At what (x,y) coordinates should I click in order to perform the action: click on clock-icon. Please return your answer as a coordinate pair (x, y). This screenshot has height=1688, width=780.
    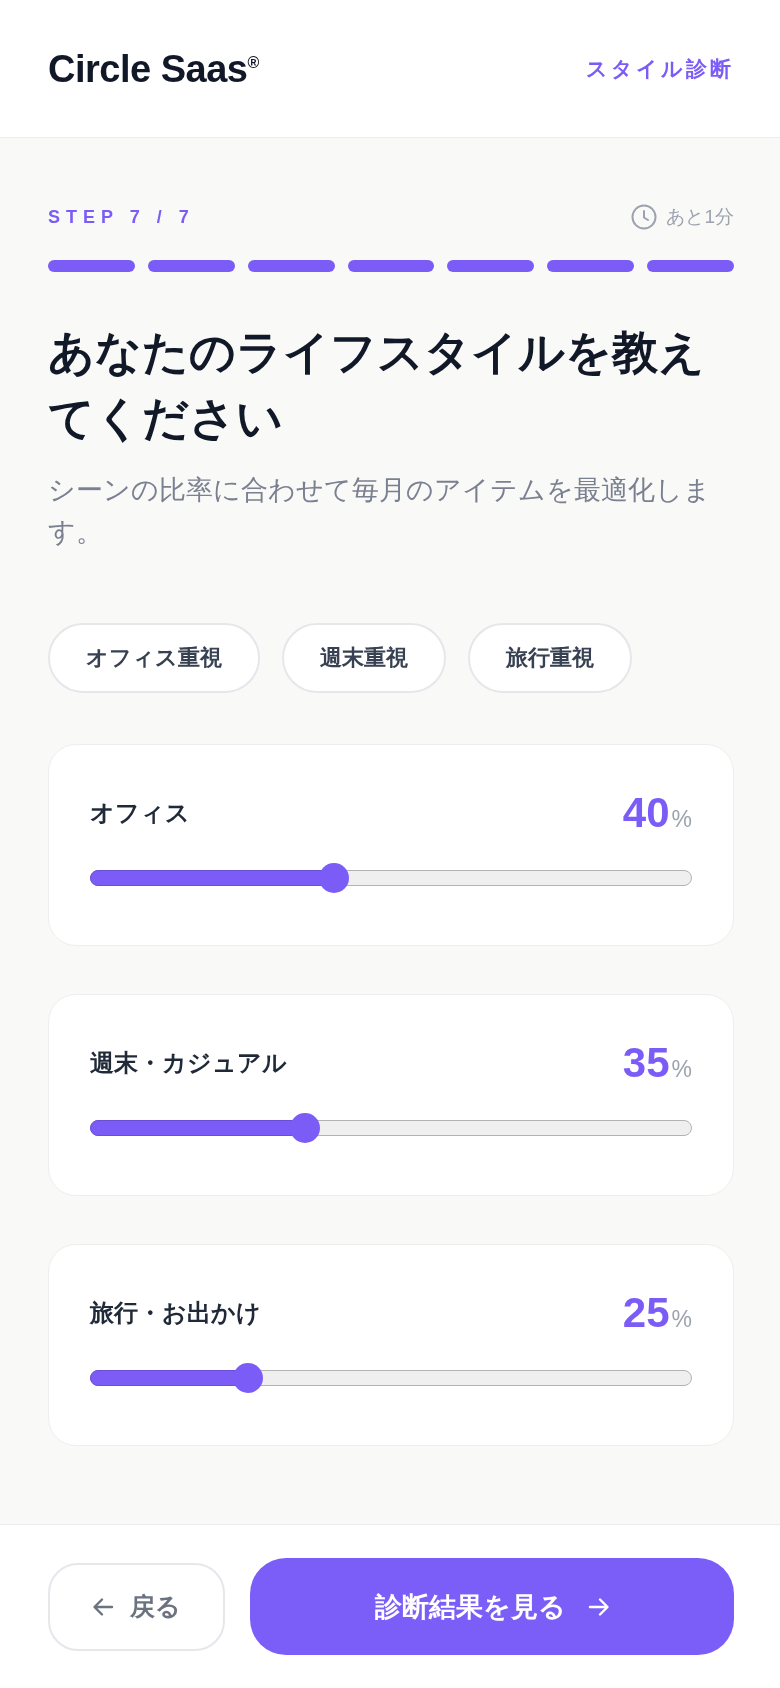
    Looking at the image, I should click on (644, 217).